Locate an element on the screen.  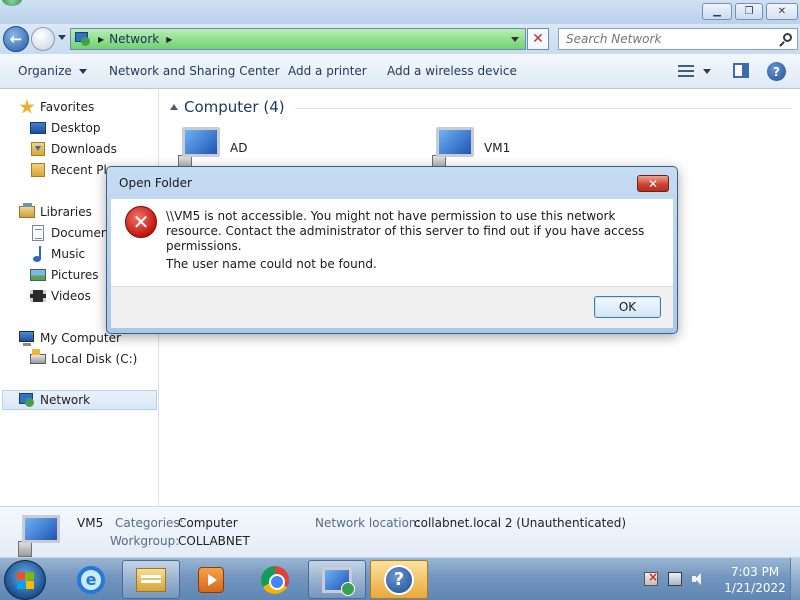
ok-button: OK is located at coordinates (627, 307).